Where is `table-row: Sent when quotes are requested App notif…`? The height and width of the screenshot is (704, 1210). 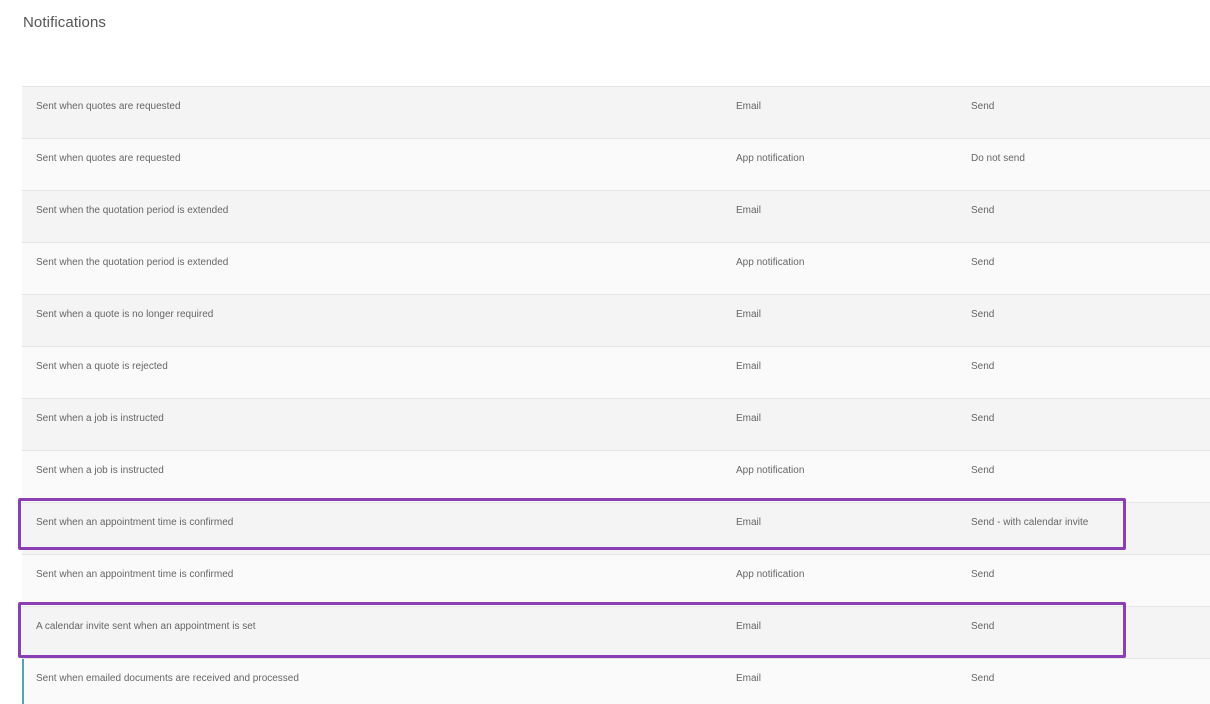 table-row: Sent when quotes are requested App notif… is located at coordinates (616, 165).